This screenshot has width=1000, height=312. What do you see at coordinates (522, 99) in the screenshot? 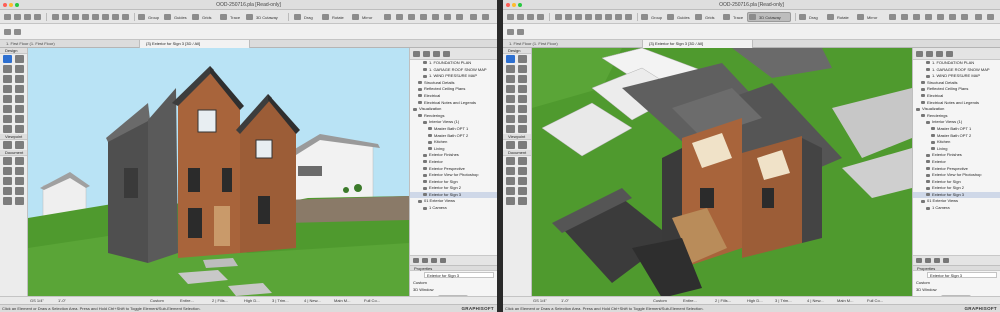
I see `window-tool-icon` at bounding box center [522, 99].